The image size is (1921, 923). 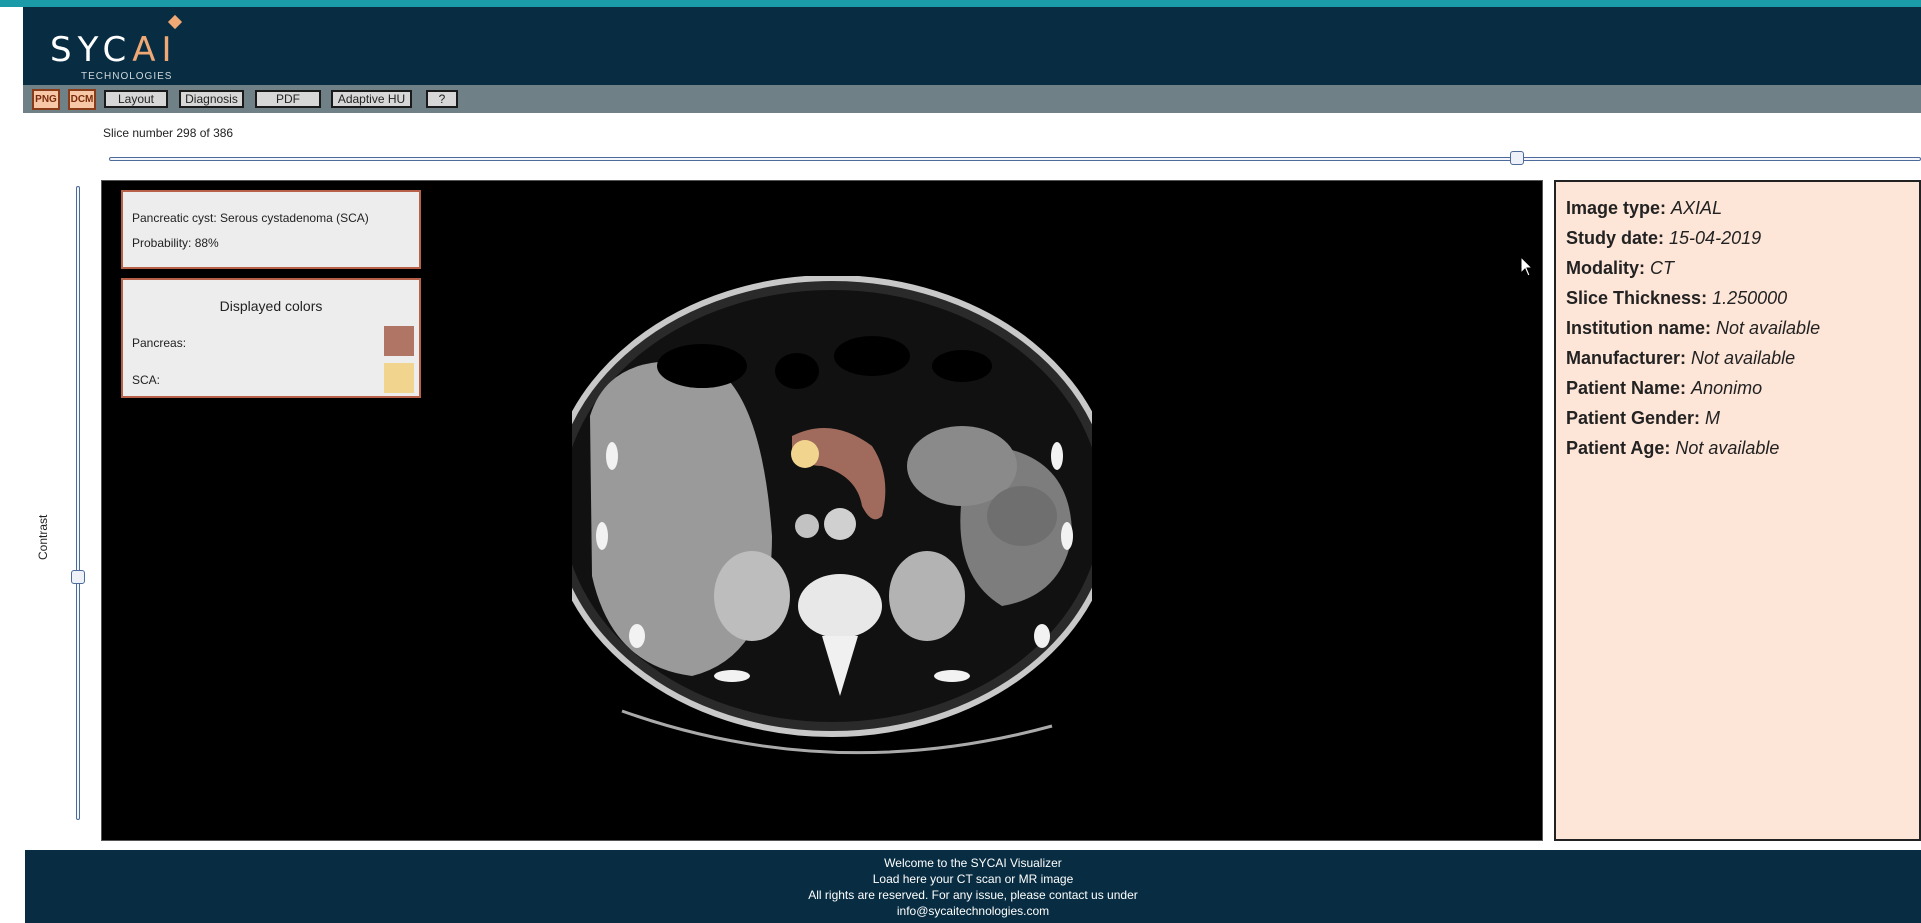 What do you see at coordinates (960, 3) in the screenshot?
I see `top-accent-strip` at bounding box center [960, 3].